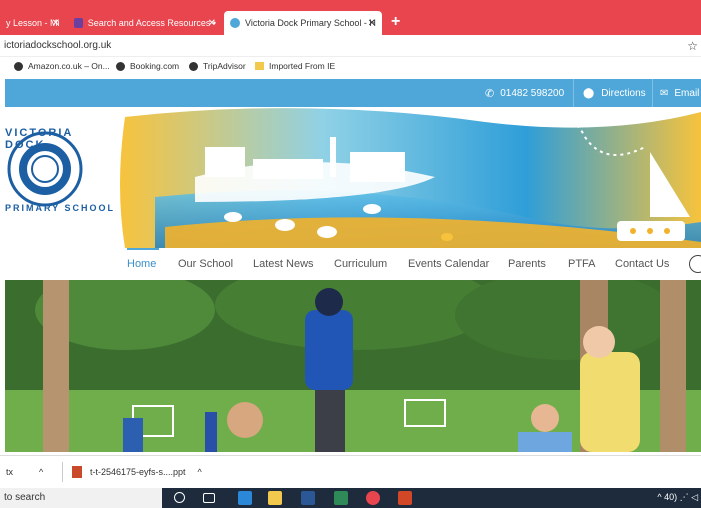 The height and width of the screenshot is (508, 701). What do you see at coordinates (225, 162) in the screenshot?
I see `castle-silhouette` at bounding box center [225, 162].